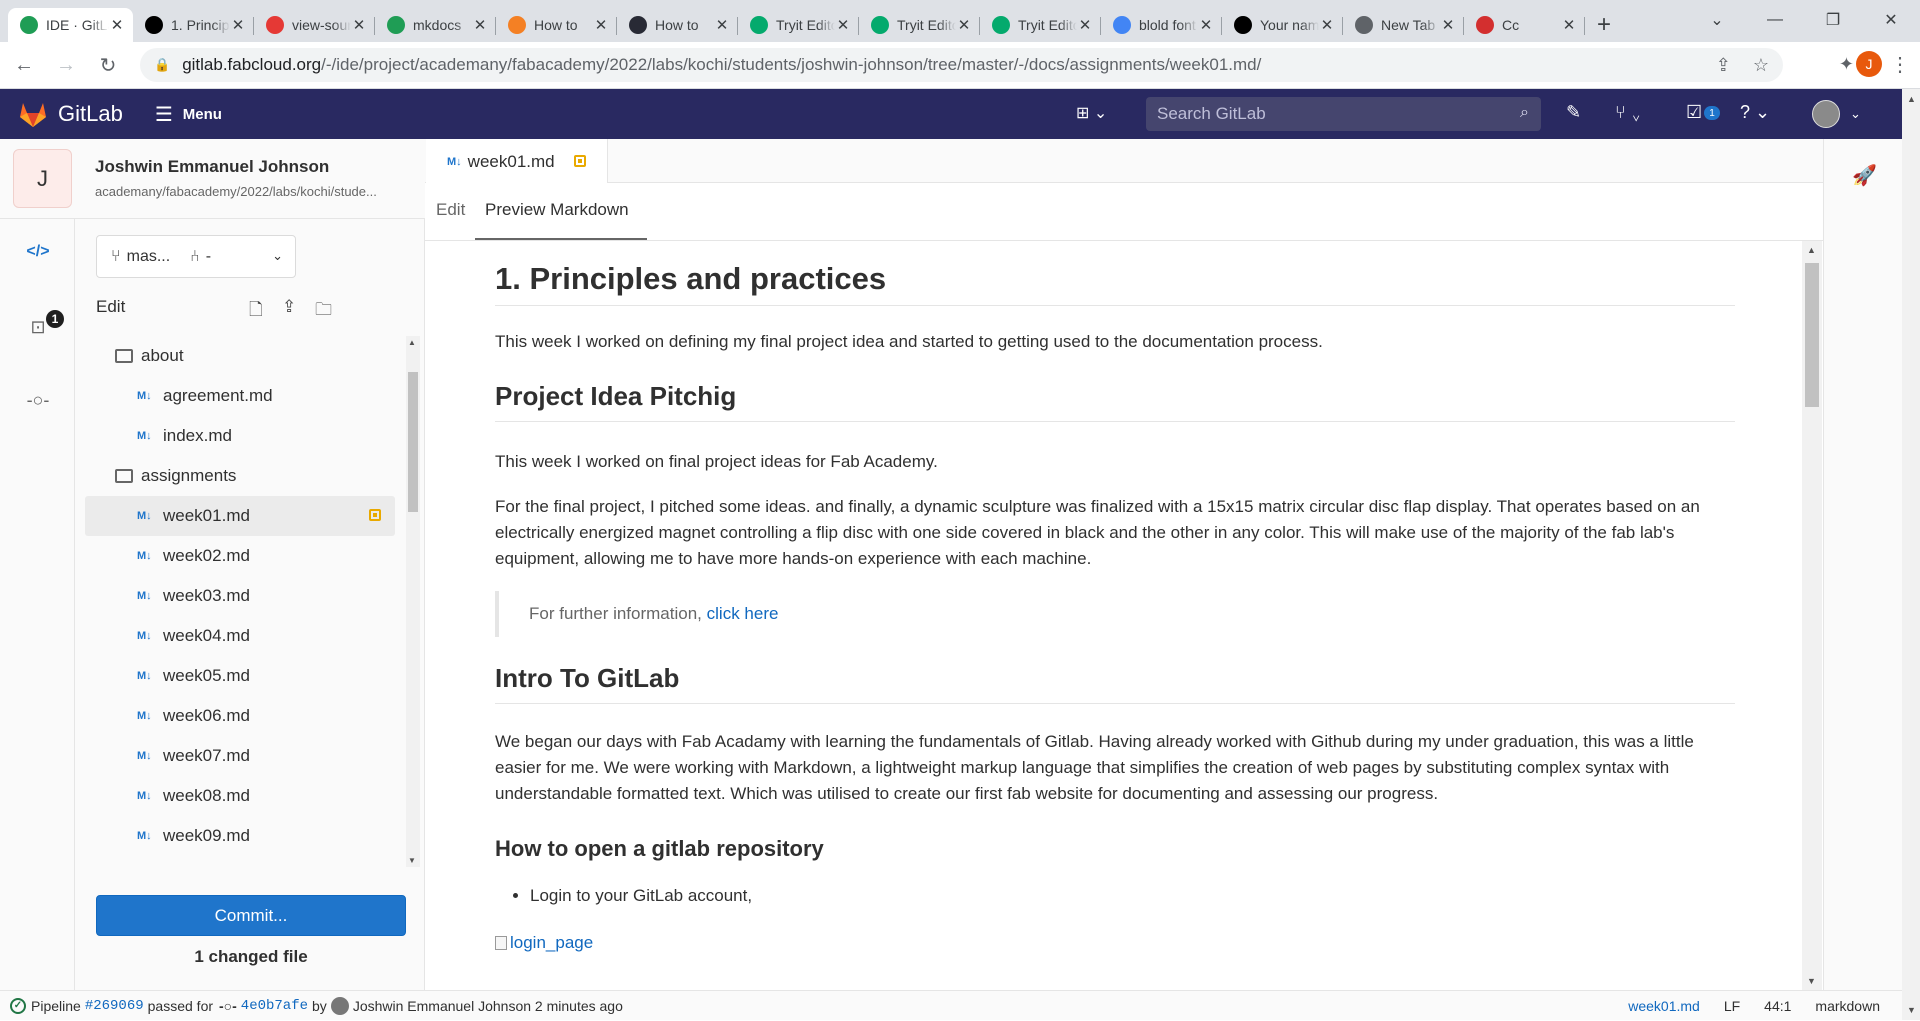 This screenshot has height=1021, width=1920. I want to click on tree-file: M↓ week05.md, so click(240, 676).